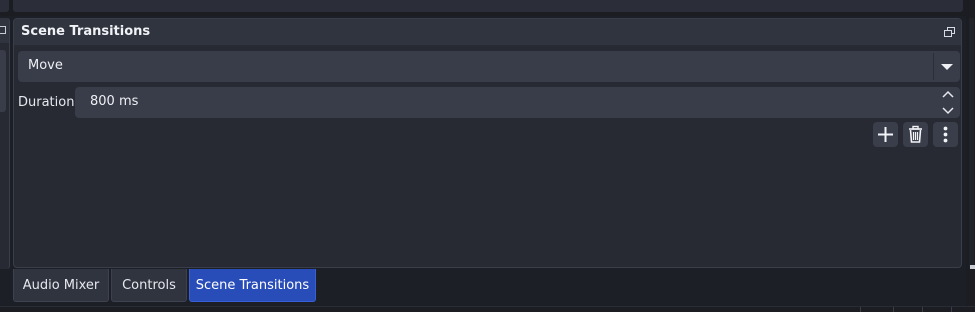 The width and height of the screenshot is (975, 312). I want to click on top-dock-strip, so click(487, 8).